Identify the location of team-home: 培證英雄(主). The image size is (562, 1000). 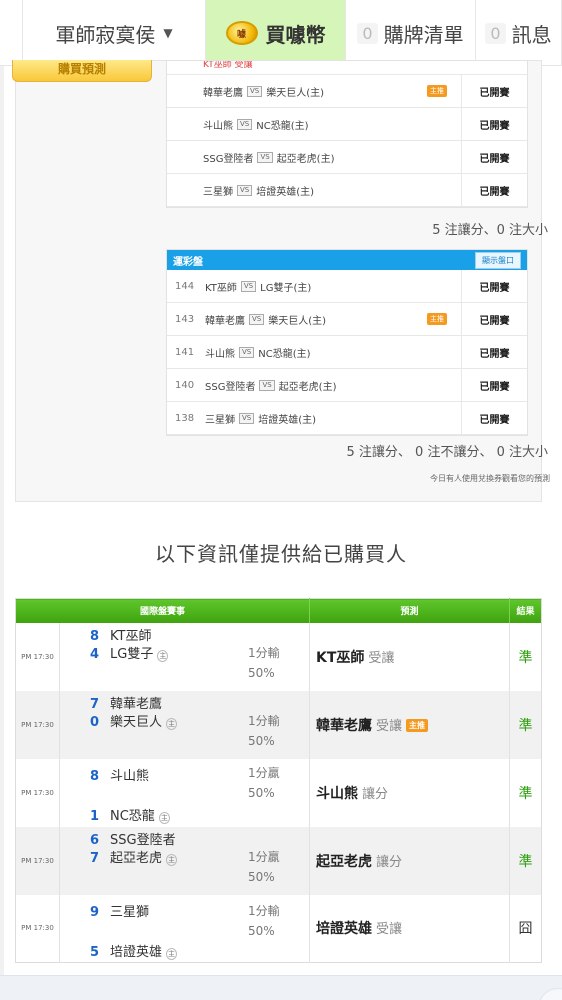
(285, 192).